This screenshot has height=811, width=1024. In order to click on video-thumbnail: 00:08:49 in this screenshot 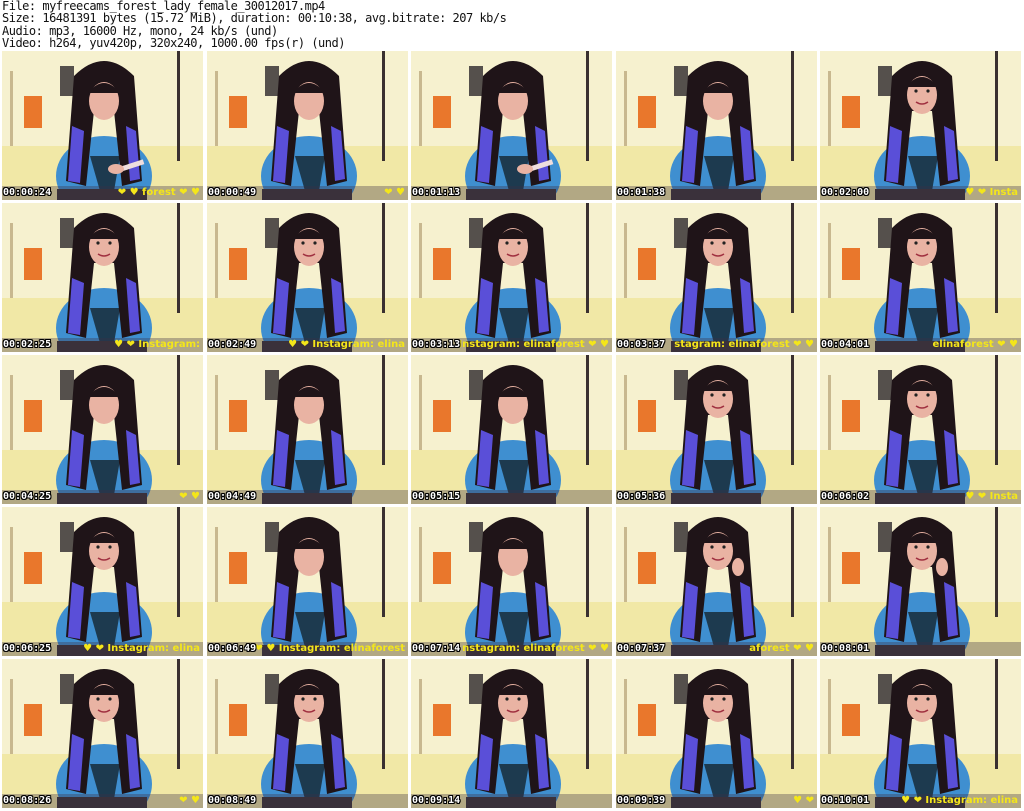, I will do `click(307, 733)`.